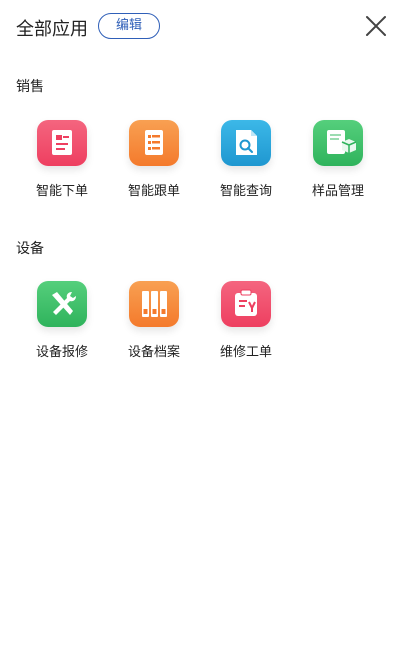  I want to click on section-title-sales: 销售, so click(30, 87).